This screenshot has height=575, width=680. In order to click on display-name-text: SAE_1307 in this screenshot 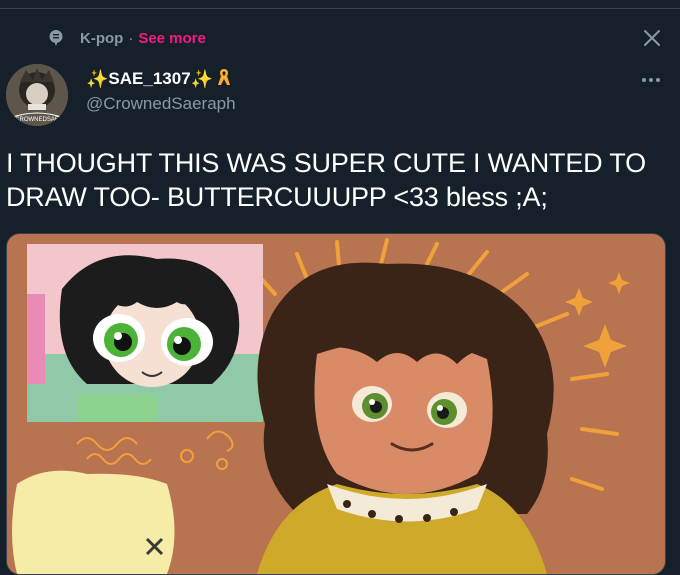, I will do `click(149, 78)`.